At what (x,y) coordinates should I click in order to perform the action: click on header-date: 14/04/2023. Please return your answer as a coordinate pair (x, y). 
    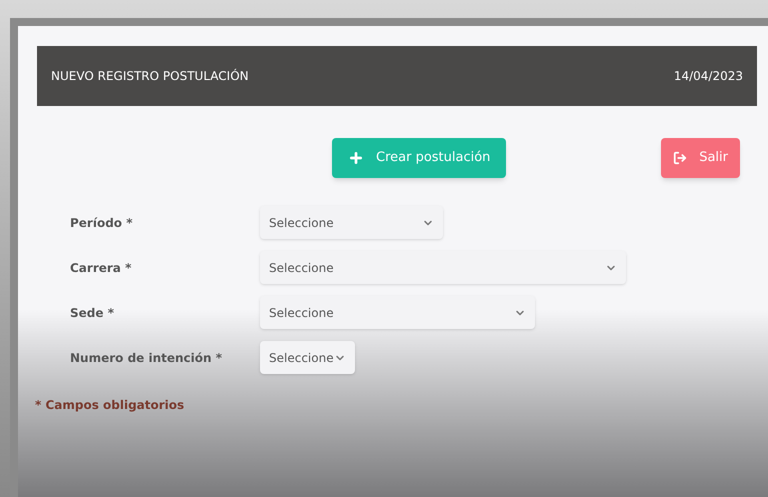
    Looking at the image, I should click on (708, 76).